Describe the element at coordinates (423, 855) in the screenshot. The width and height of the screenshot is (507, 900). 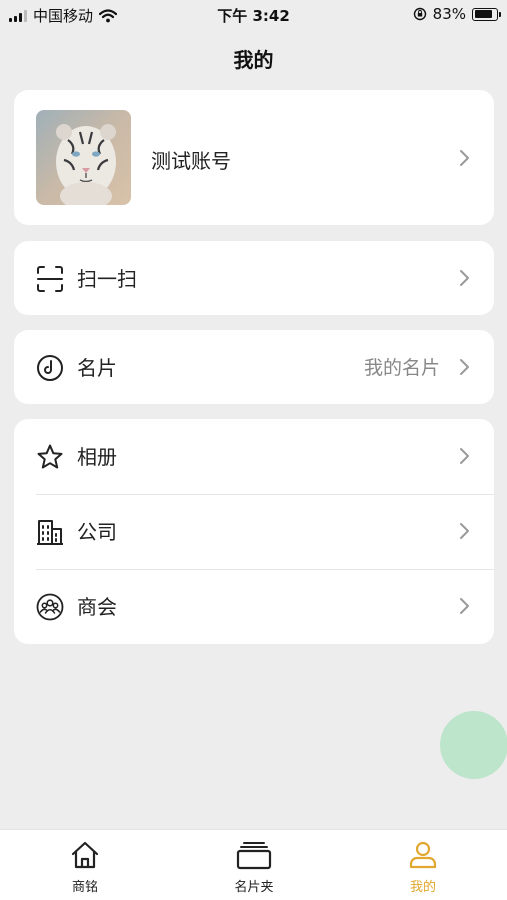
I see `user-icon` at that location.